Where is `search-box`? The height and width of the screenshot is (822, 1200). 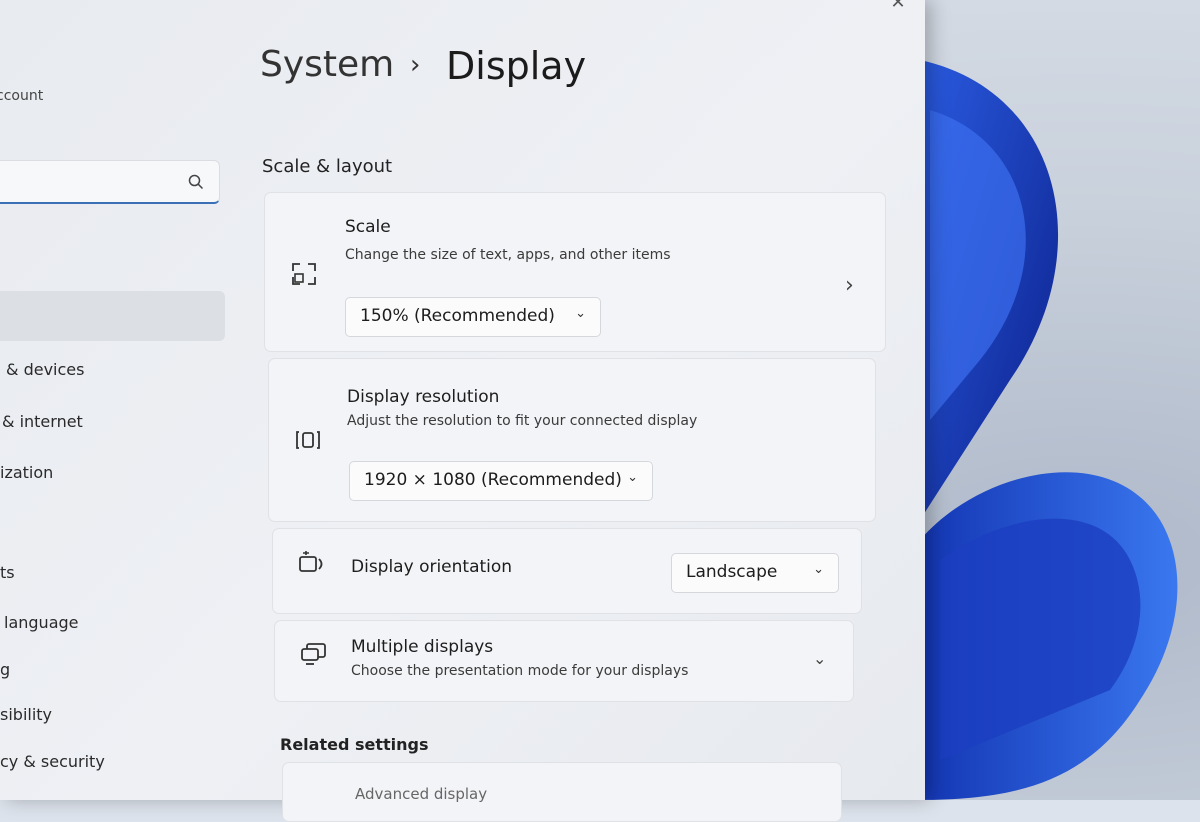 search-box is located at coordinates (110, 182).